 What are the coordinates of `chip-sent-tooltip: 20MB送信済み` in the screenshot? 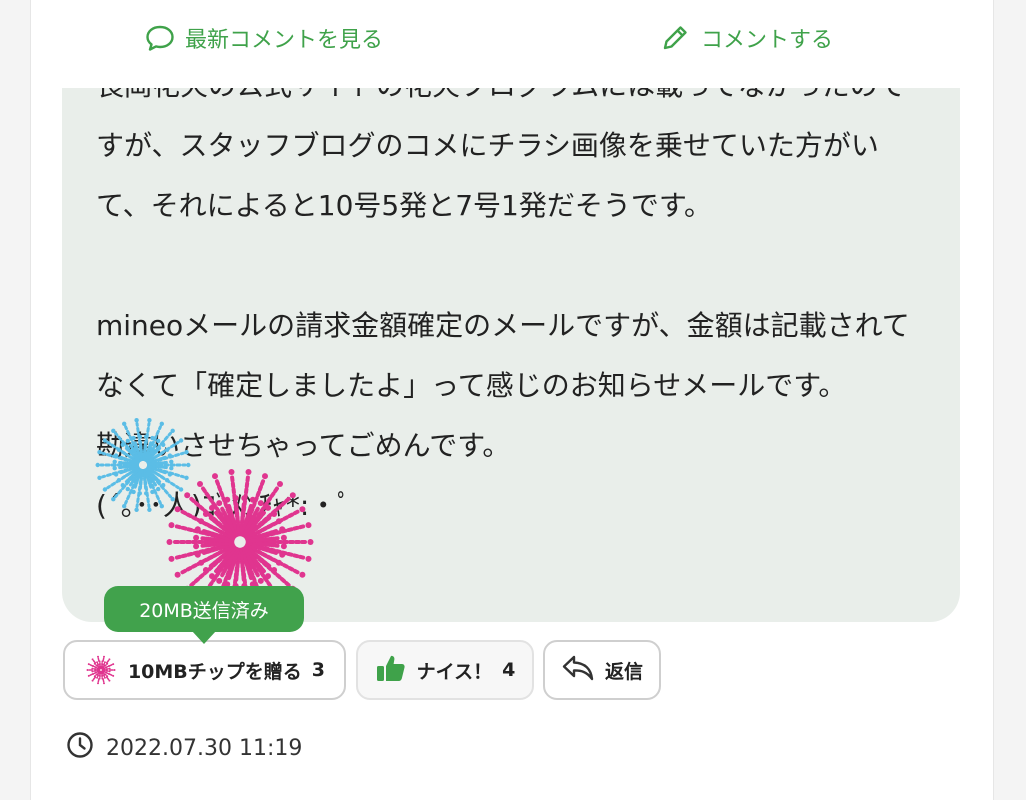 It's located at (204, 615).